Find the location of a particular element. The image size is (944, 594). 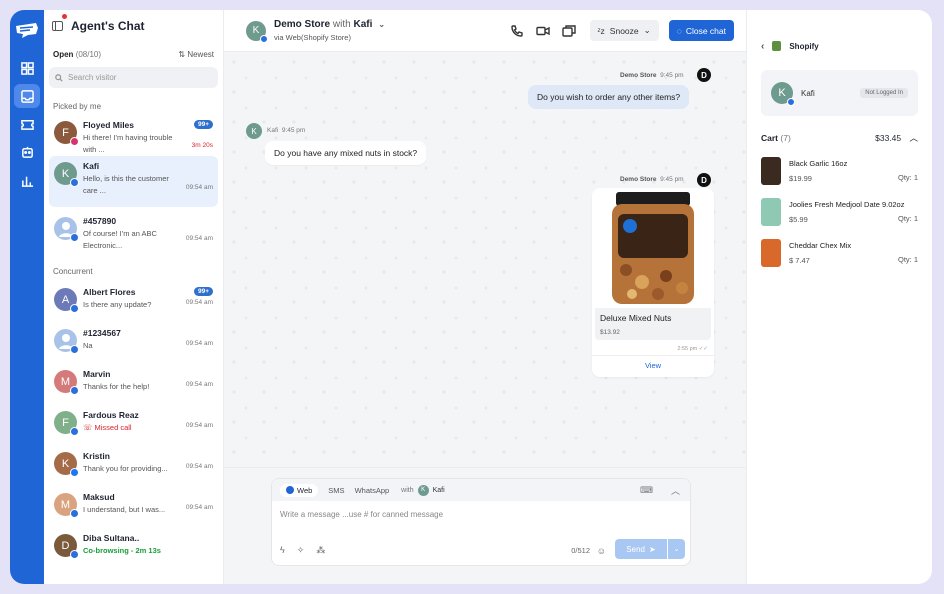

conversation-item: #1234567 Na 09:54 am is located at coordinates (133, 343).